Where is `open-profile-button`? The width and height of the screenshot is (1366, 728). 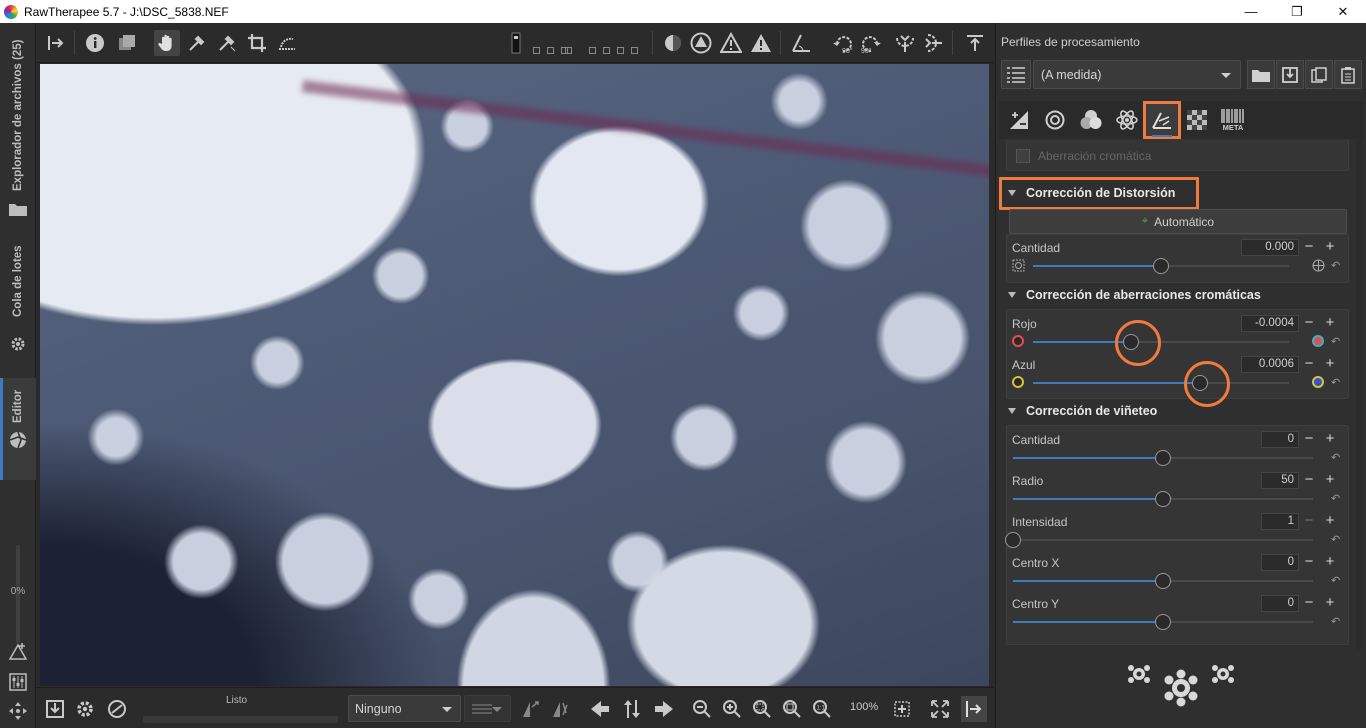 open-profile-button is located at coordinates (1261, 74).